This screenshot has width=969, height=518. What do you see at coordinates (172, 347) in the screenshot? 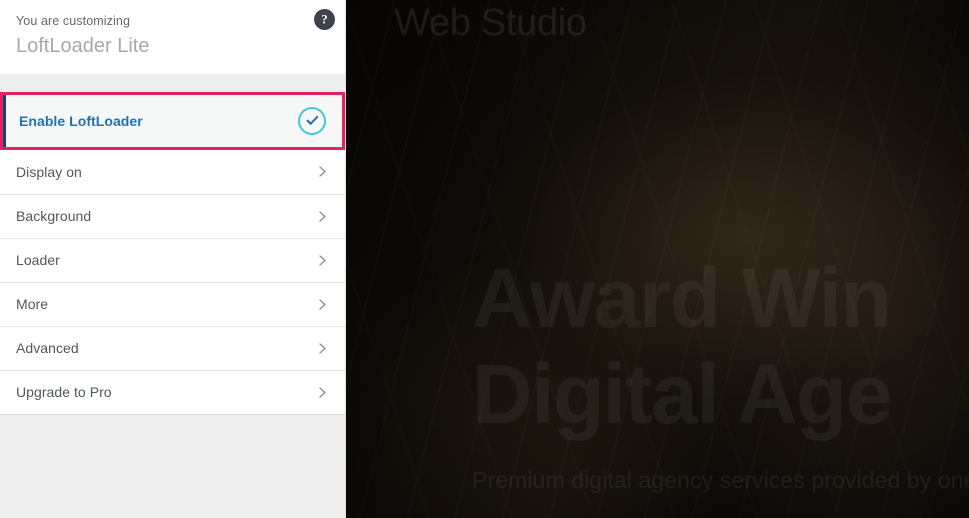
I see `menu-item-advanced: Advanced` at bounding box center [172, 347].